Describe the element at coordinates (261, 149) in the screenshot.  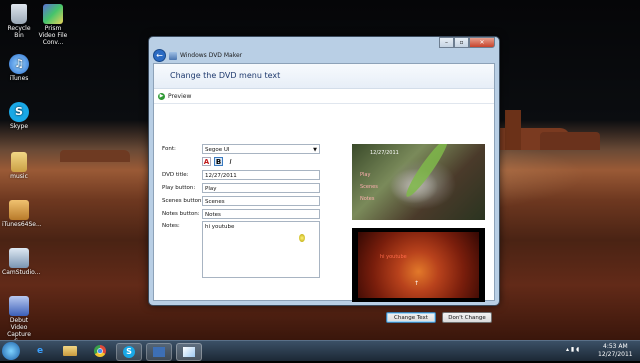
I see `font-select: Segoe UI ▼` at that location.